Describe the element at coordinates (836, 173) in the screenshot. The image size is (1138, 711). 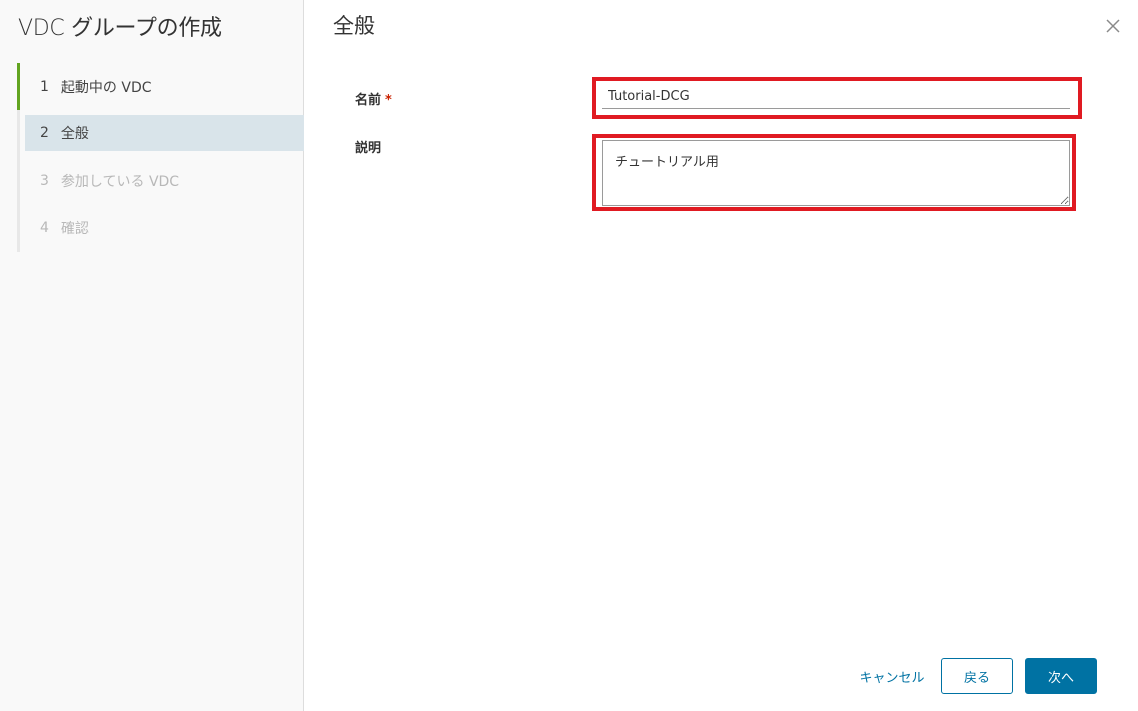
I see `description-textarea: チュートリアル用` at that location.